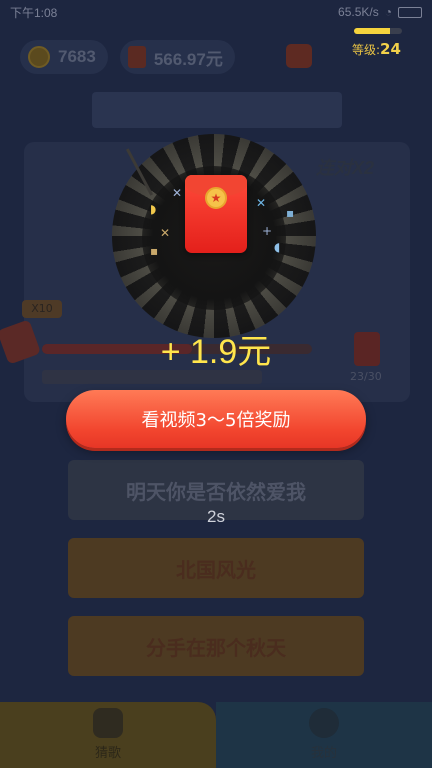 Image resolution: width=432 pixels, height=768 pixels. Describe the element at coordinates (372, 31) in the screenshot. I see `level-progress-fill` at that location.